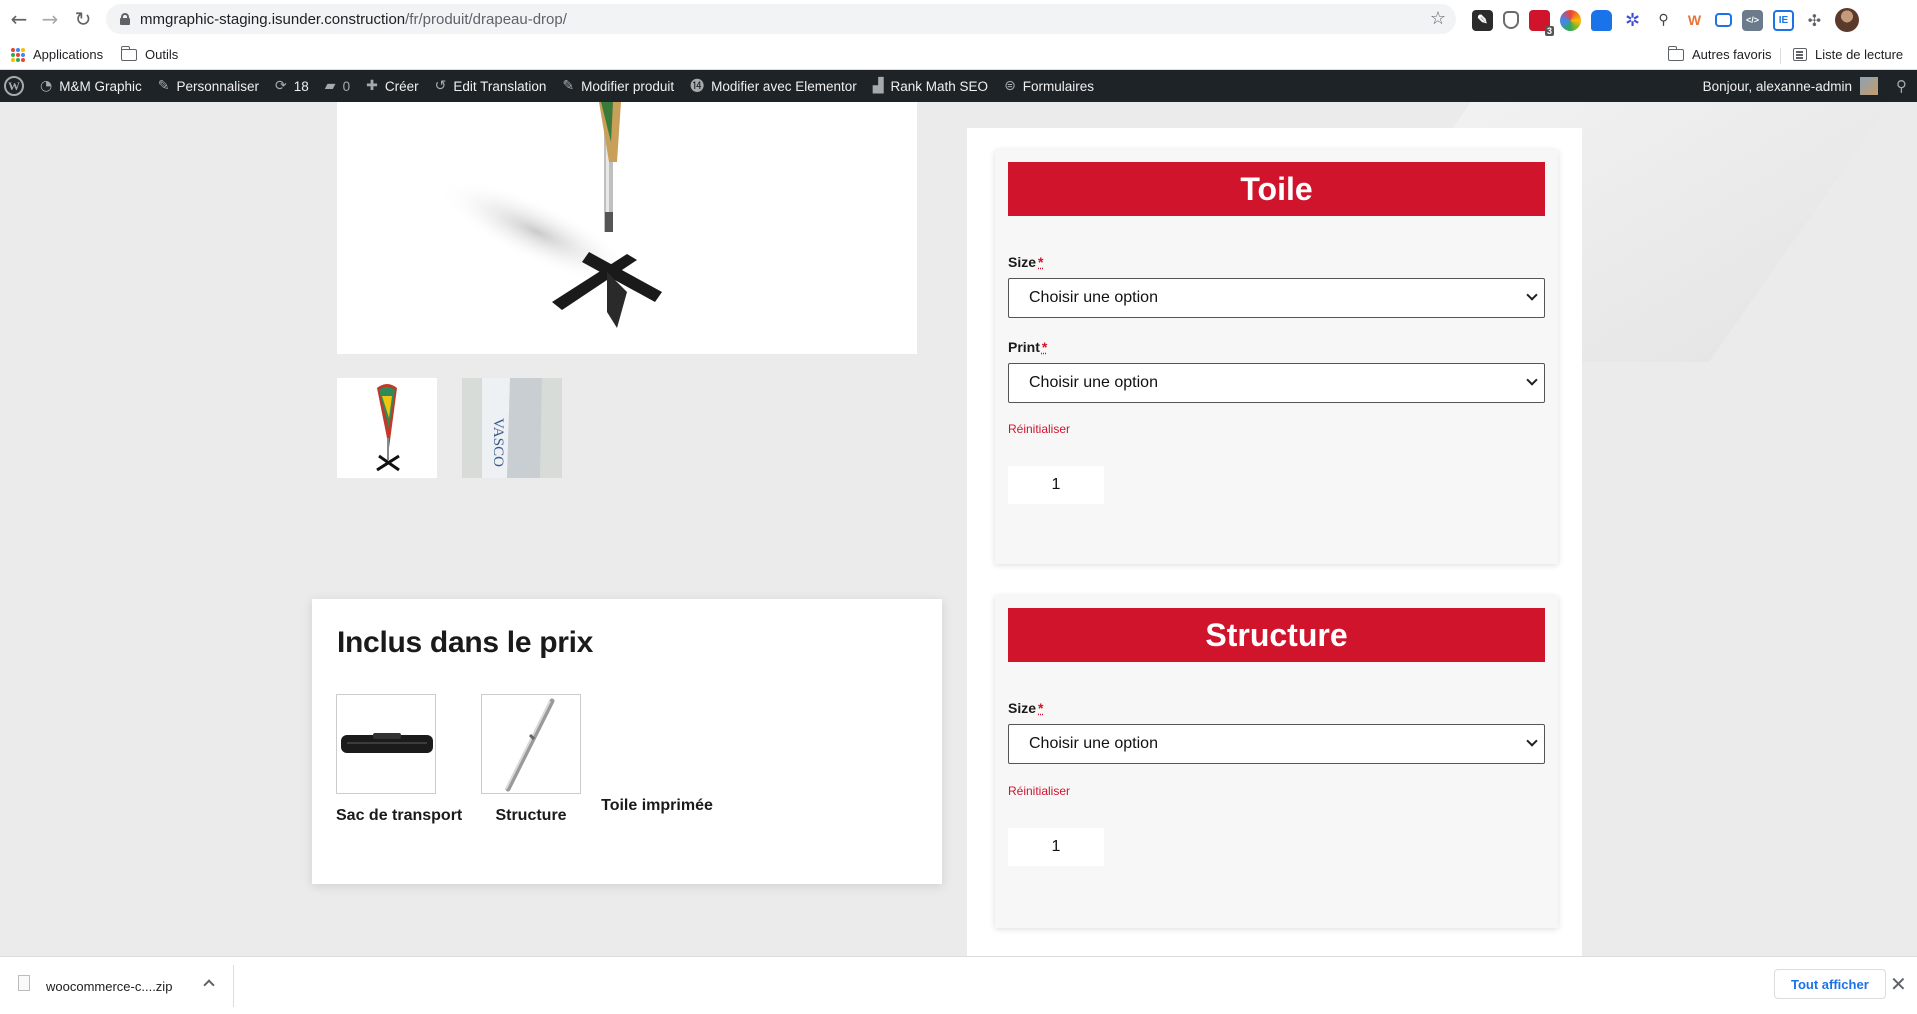 This screenshot has width=1917, height=1014. Describe the element at coordinates (498, 442) in the screenshot. I see `svg-text: VASCO` at that location.